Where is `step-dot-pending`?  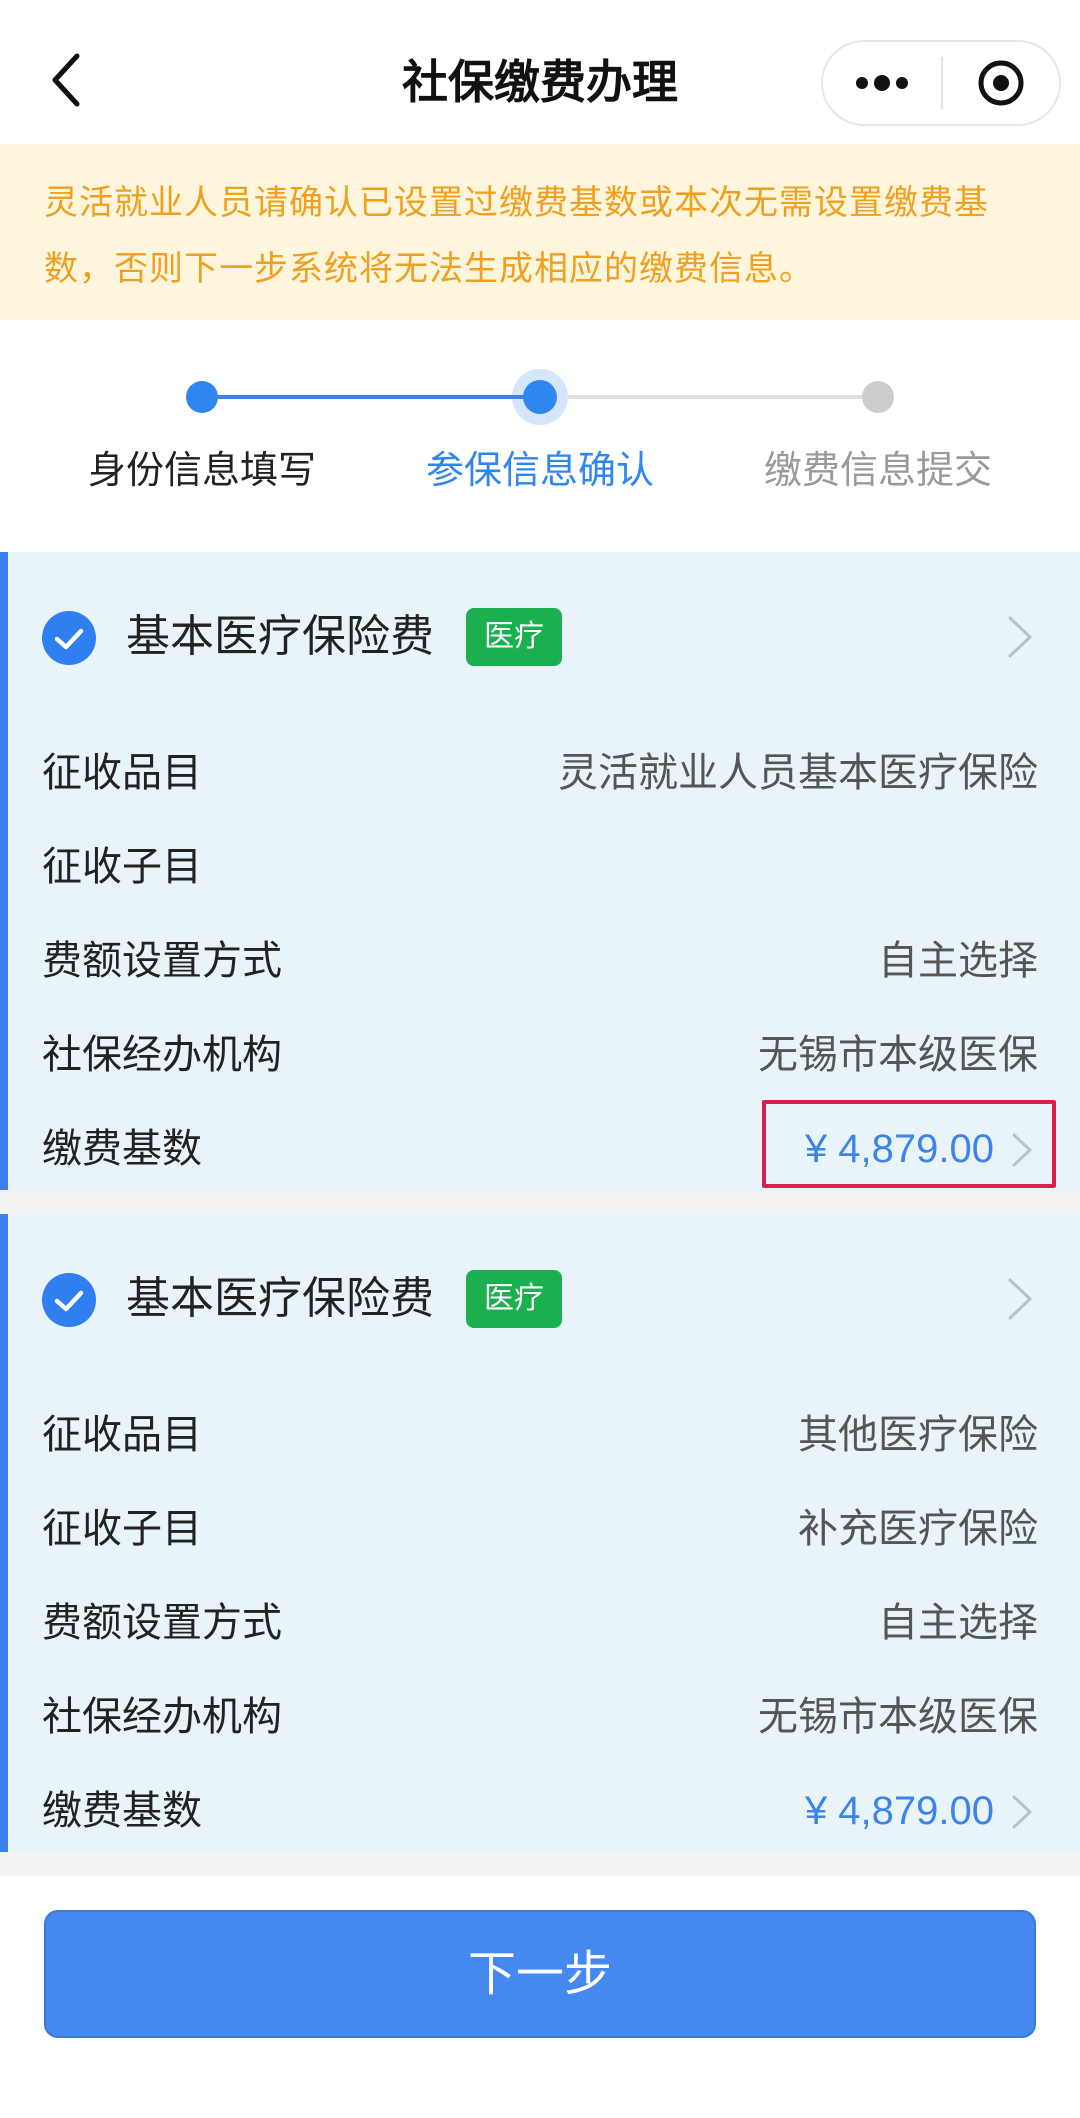 step-dot-pending is located at coordinates (878, 397).